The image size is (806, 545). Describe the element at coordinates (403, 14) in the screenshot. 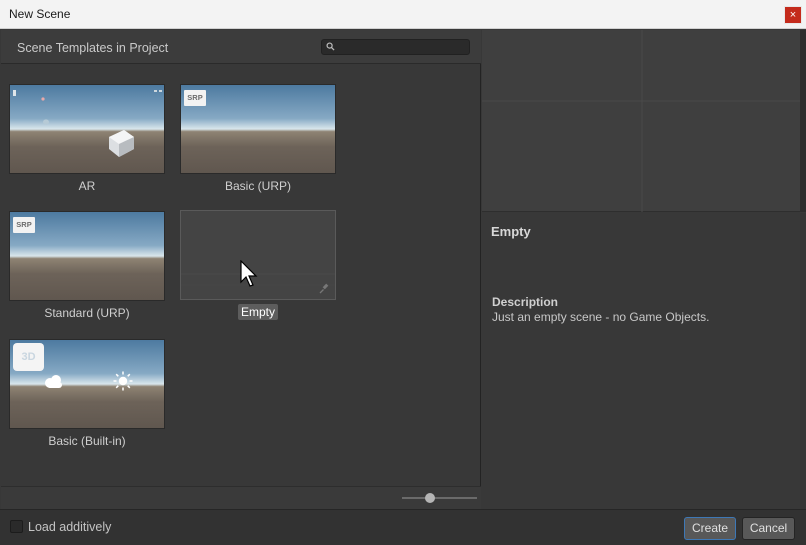

I see `title-bar: New Scene ×` at that location.